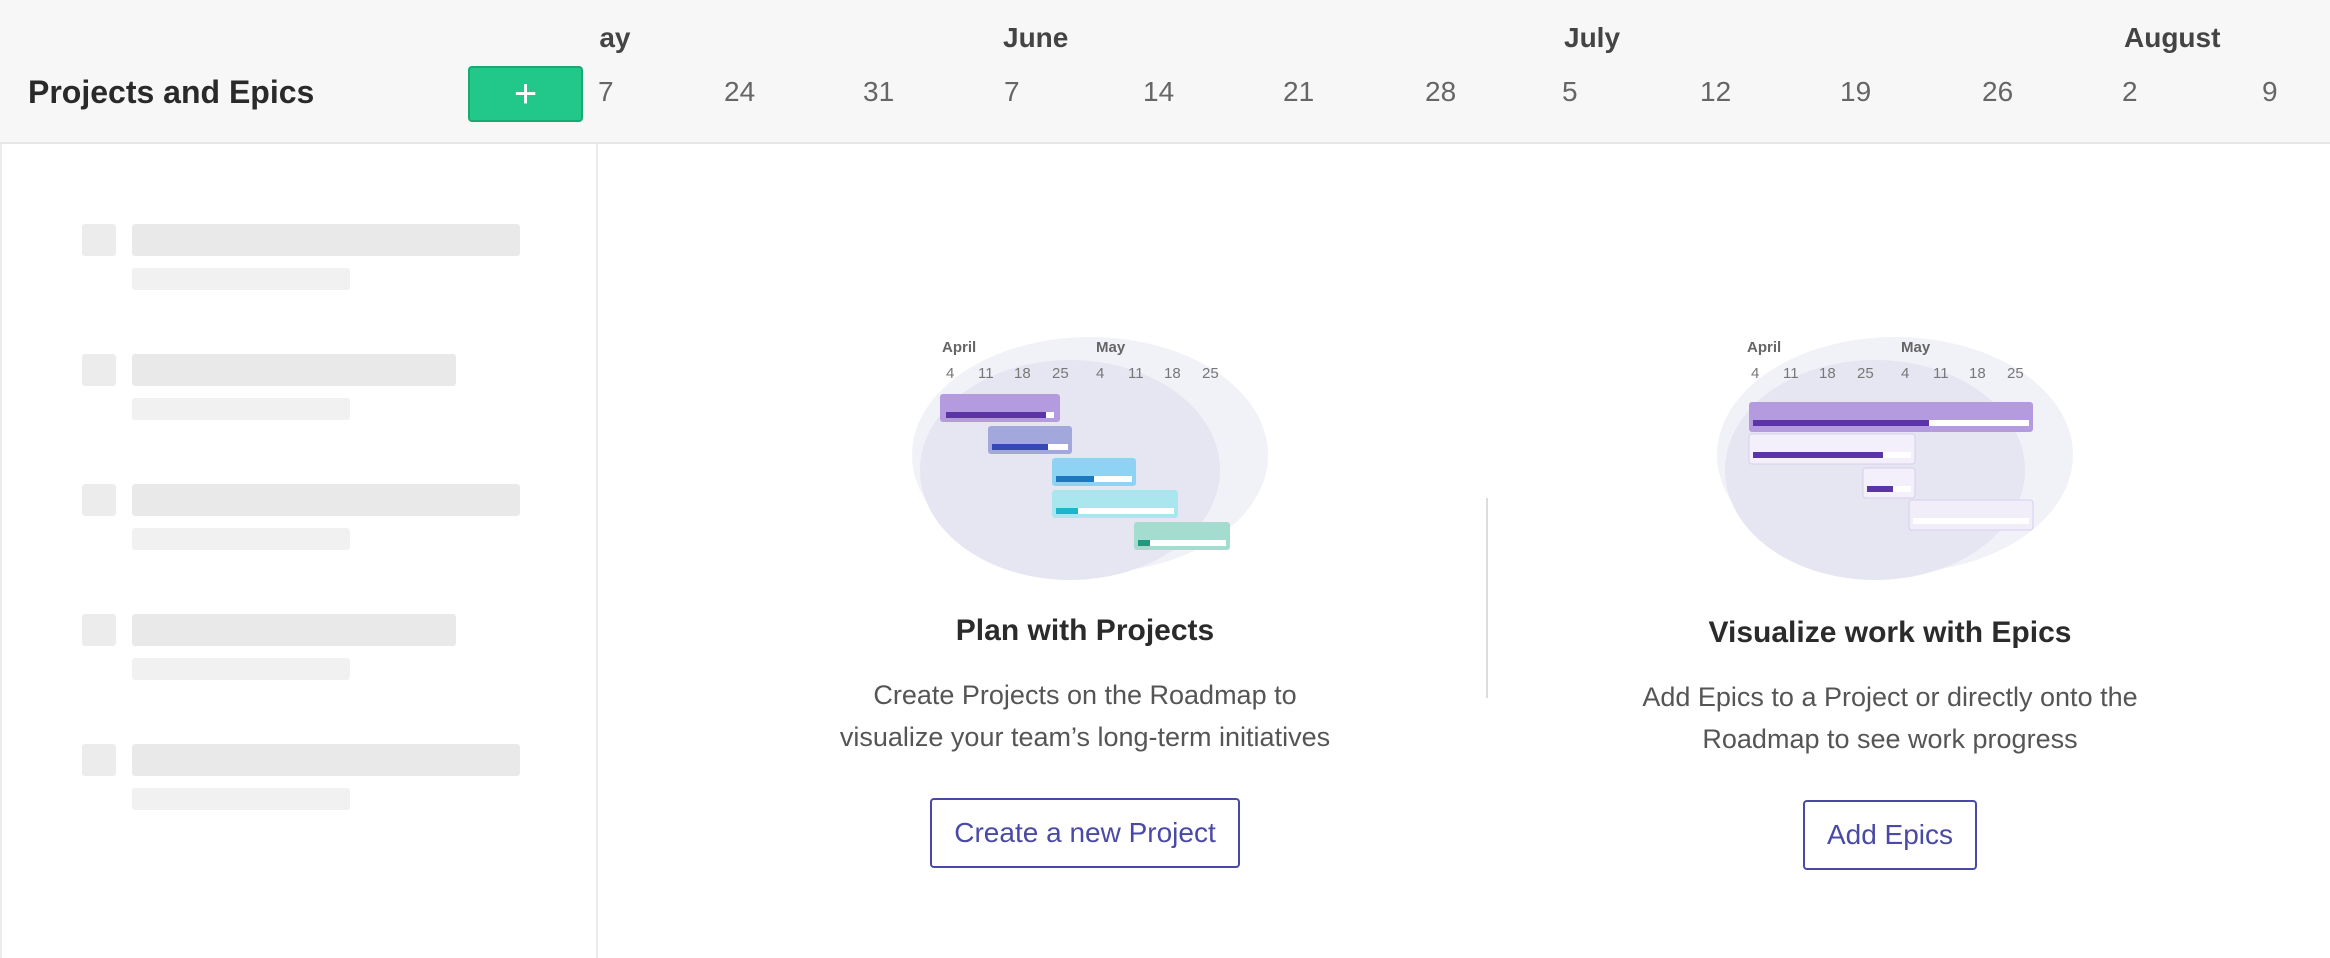 The height and width of the screenshot is (958, 2330). I want to click on day-label: 12, so click(1716, 91).